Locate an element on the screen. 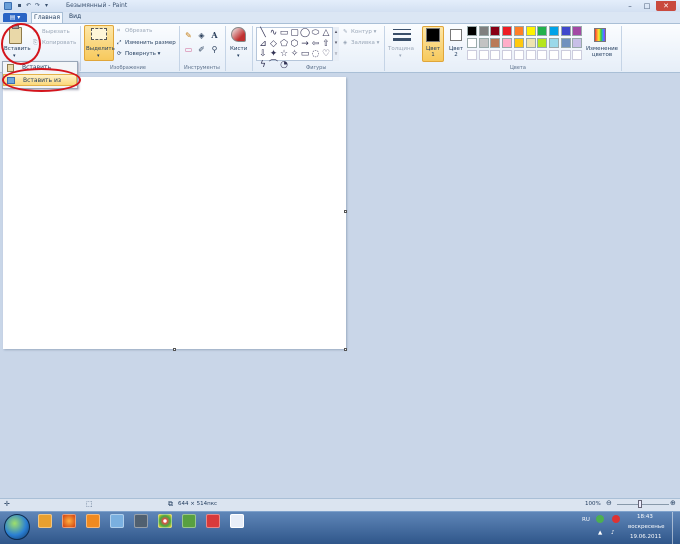 Image resolution: width=680 pixels, height=544 pixels. customize-qat-icon: ▾ is located at coordinates (46, 5).